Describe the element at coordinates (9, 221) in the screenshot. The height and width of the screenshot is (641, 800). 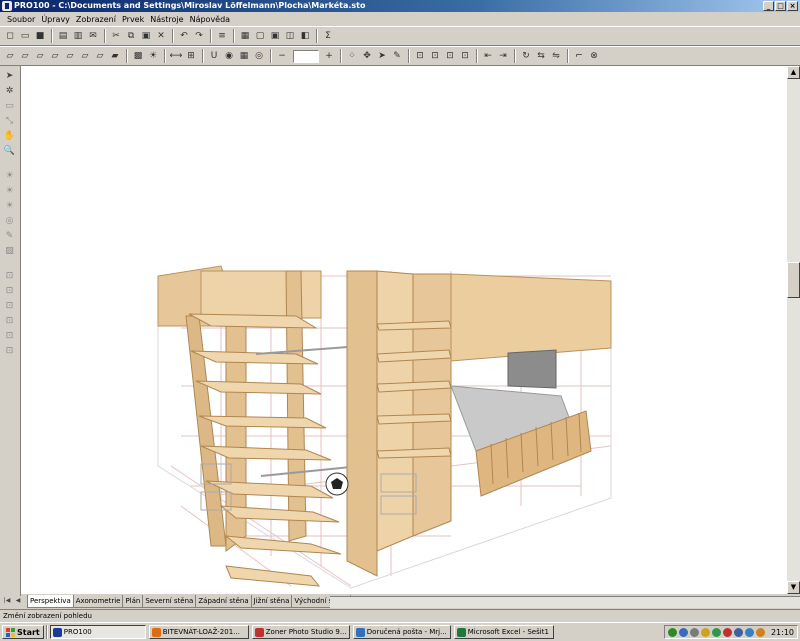
I see `camera-icon: ◎` at that location.